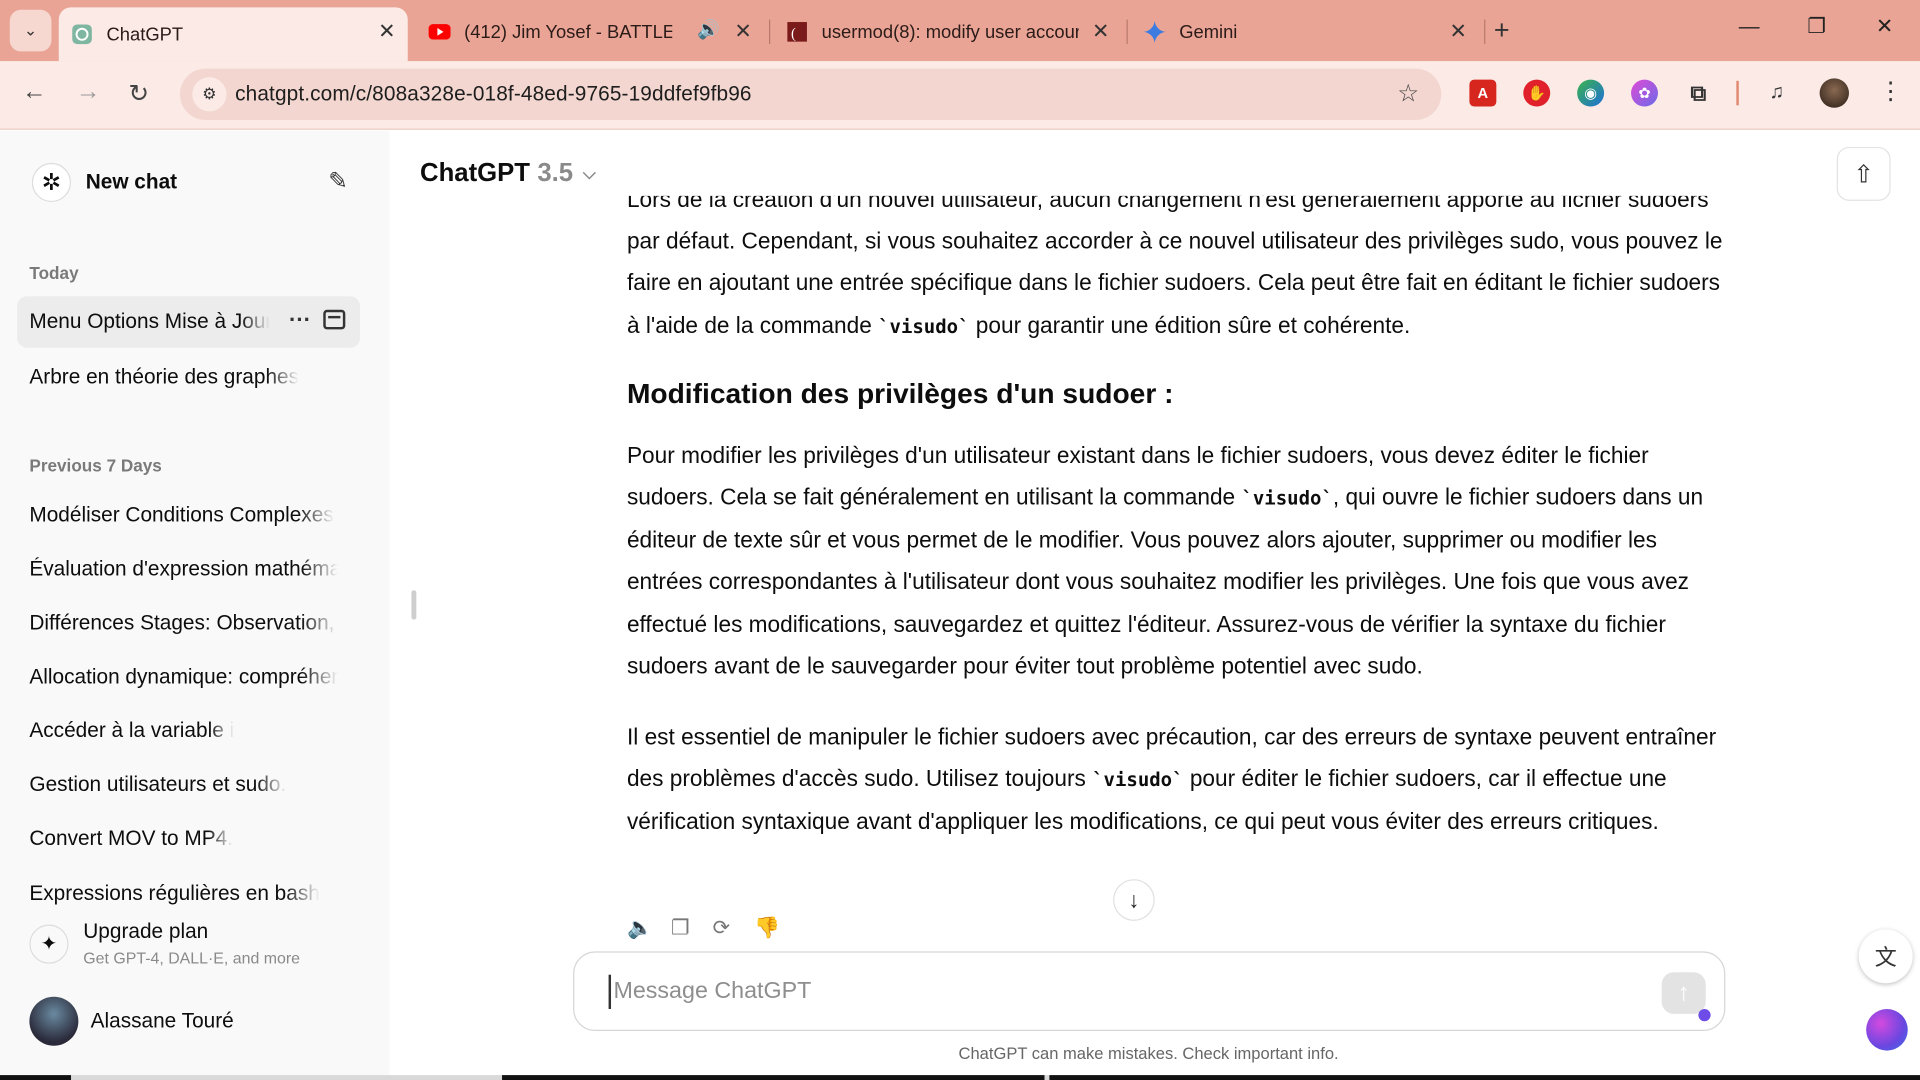 The image size is (1920, 1080). I want to click on sparkle-icon: ✦, so click(49, 944).